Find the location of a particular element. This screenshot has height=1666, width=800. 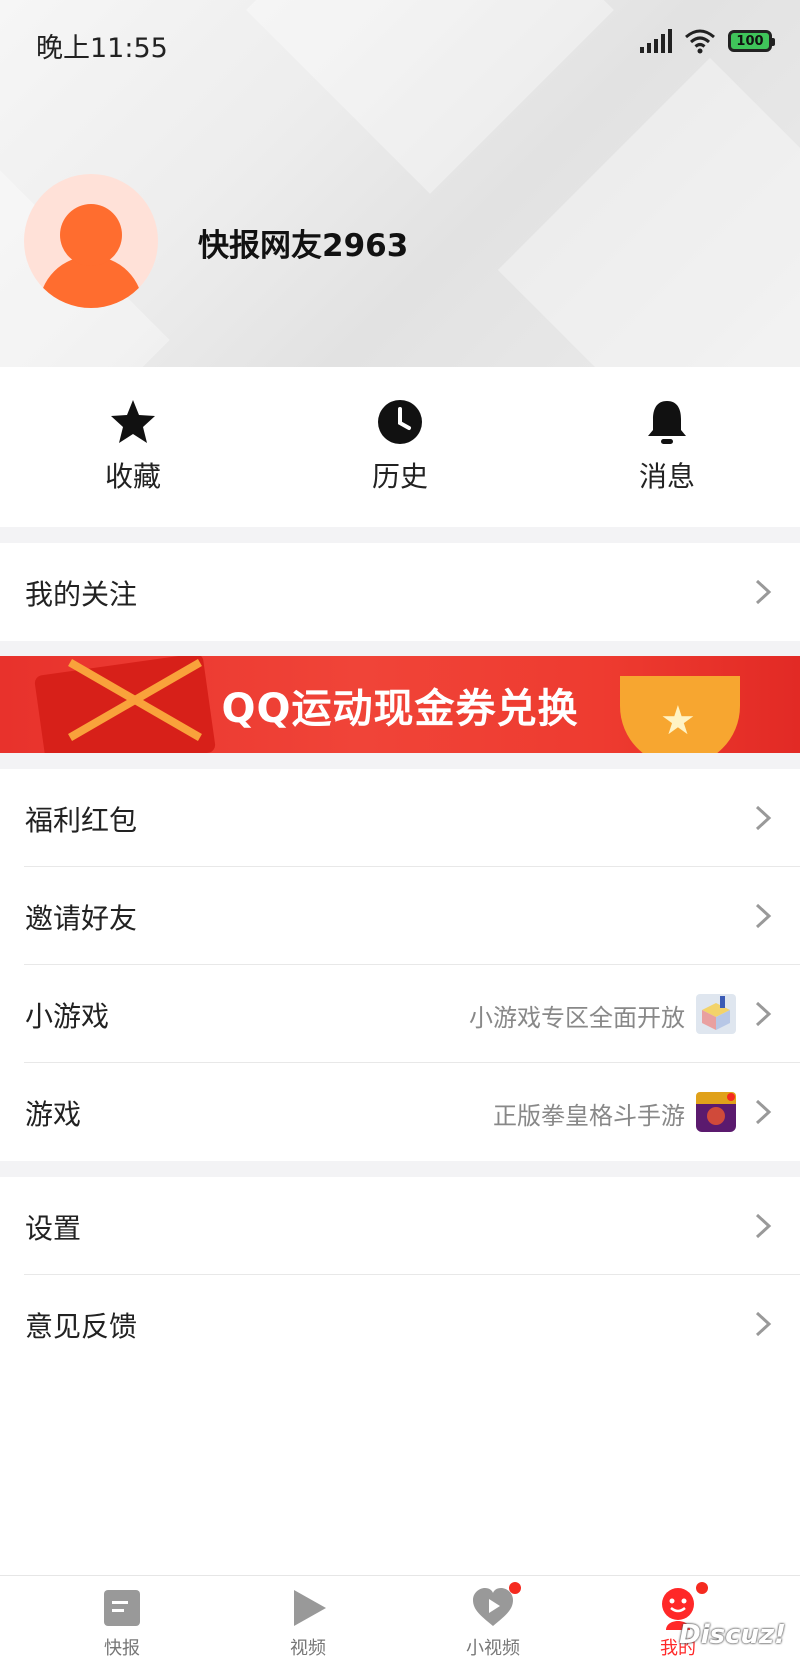

favorites-label: 收藏 is located at coordinates (132, 476).